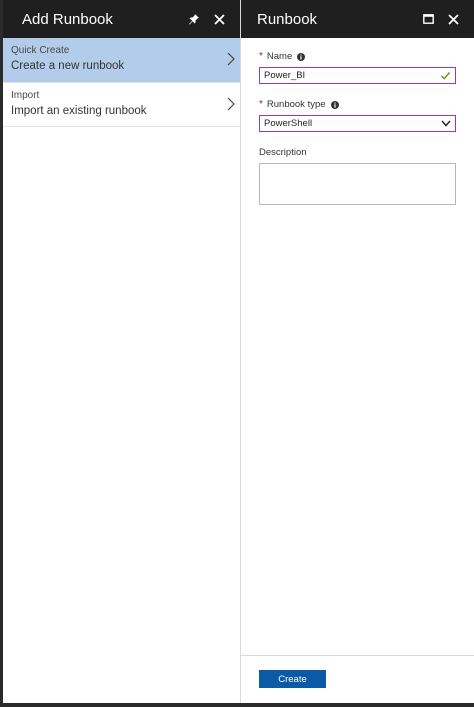 The image size is (474, 707). I want to click on description-input, so click(357, 184).